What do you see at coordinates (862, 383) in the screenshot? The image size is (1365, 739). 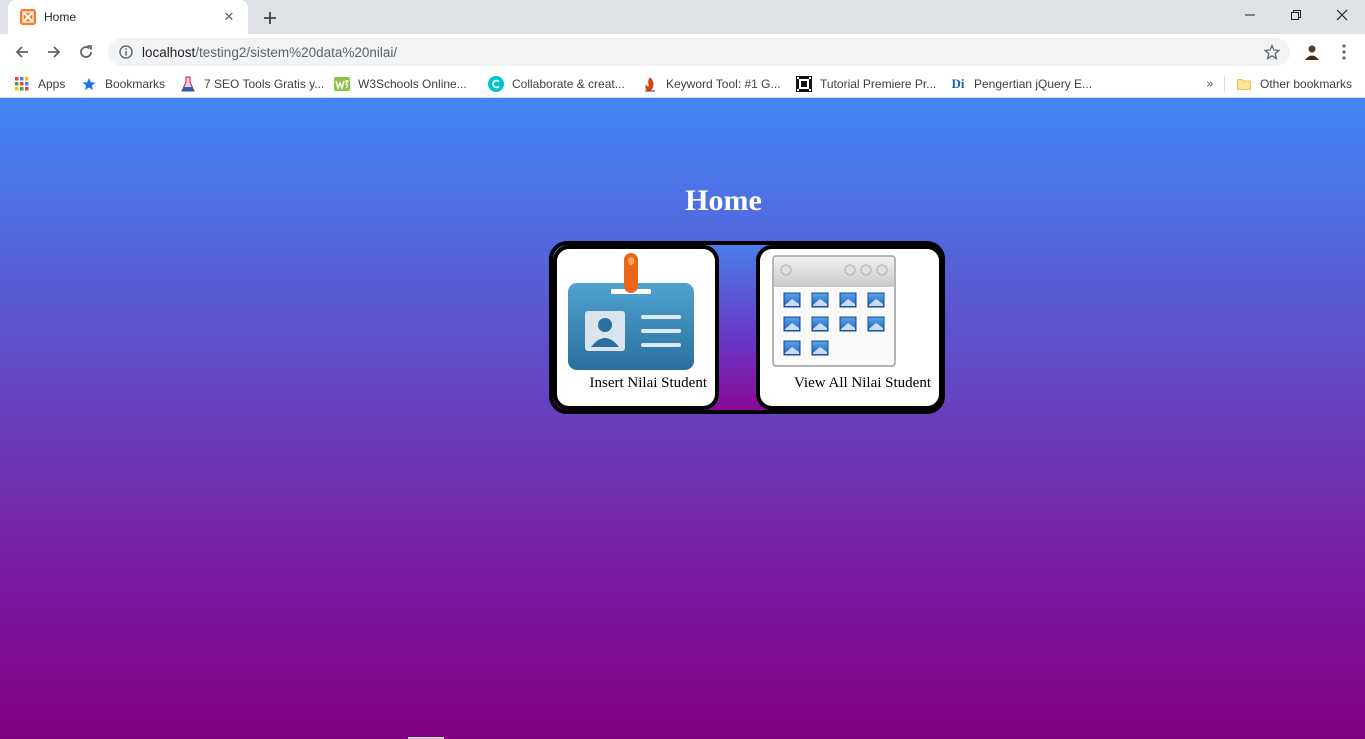 I see `view-all-nilai-label: View All Nilai Student` at bounding box center [862, 383].